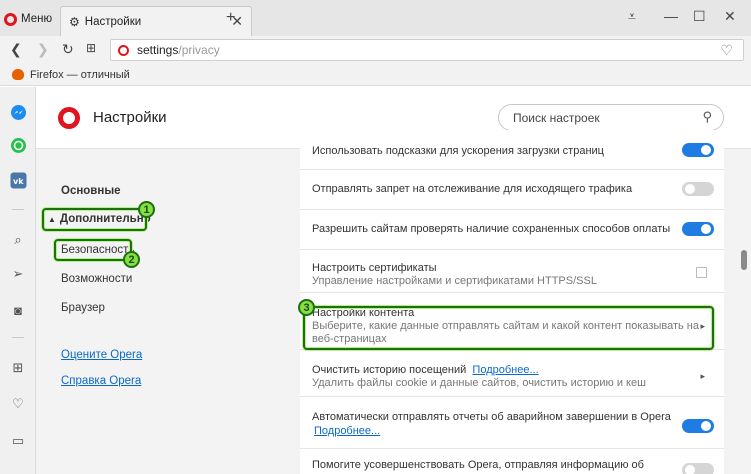  Describe the element at coordinates (18, 74) in the screenshot. I see `firefox-icon` at that location.